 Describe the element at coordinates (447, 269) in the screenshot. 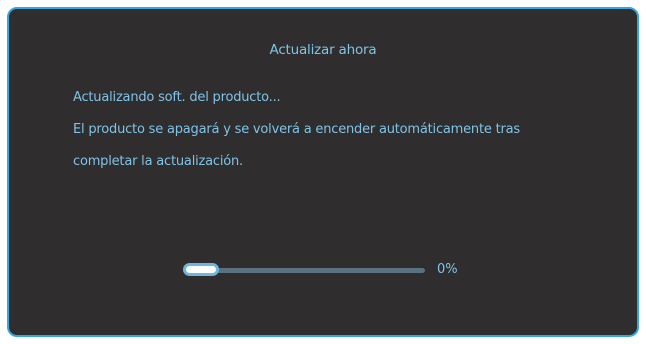

I see `progress-percent-label: 0%` at that location.